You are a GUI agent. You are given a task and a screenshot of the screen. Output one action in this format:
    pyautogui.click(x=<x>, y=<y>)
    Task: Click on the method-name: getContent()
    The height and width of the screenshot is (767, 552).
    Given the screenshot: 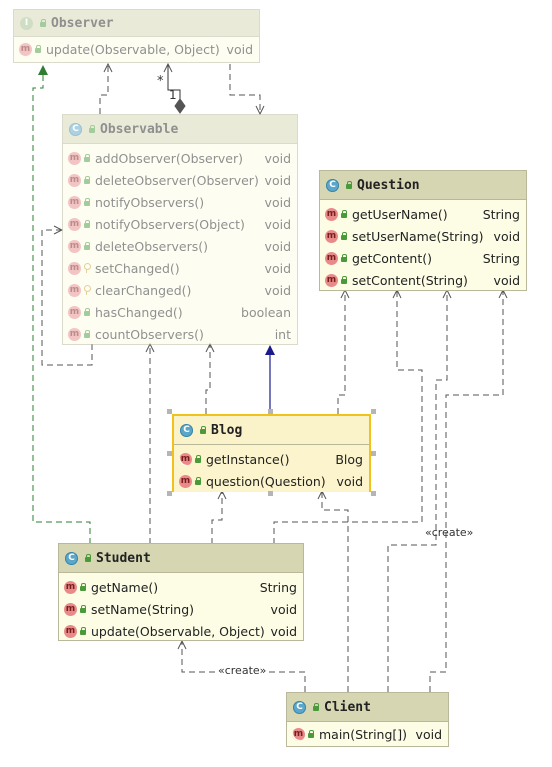 What is the action you would take?
    pyautogui.click(x=392, y=258)
    